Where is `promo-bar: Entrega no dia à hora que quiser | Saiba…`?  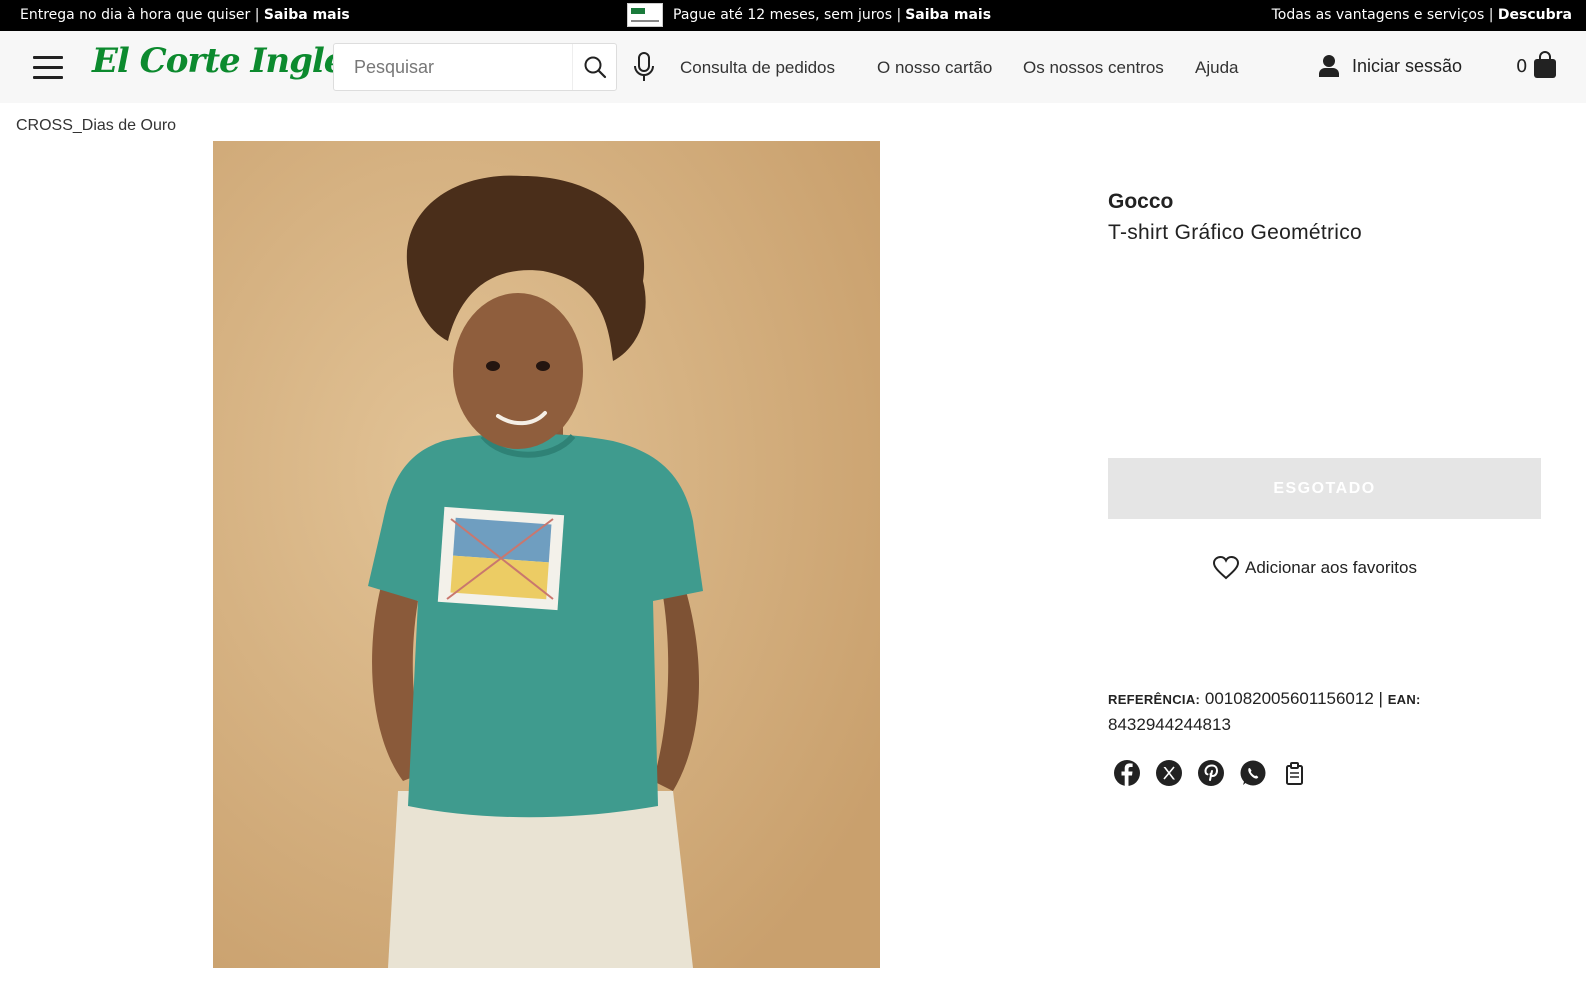 promo-bar: Entrega no dia à hora que quiser | Saiba… is located at coordinates (793, 15).